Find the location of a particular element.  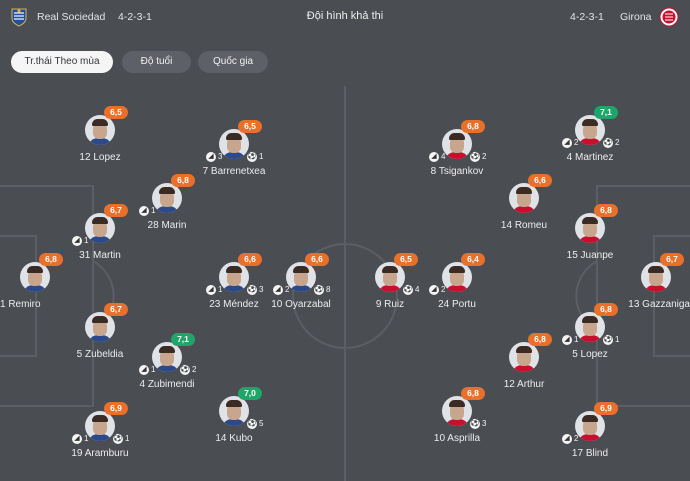

player-rating-badge: 6,6 is located at coordinates (250, 259).